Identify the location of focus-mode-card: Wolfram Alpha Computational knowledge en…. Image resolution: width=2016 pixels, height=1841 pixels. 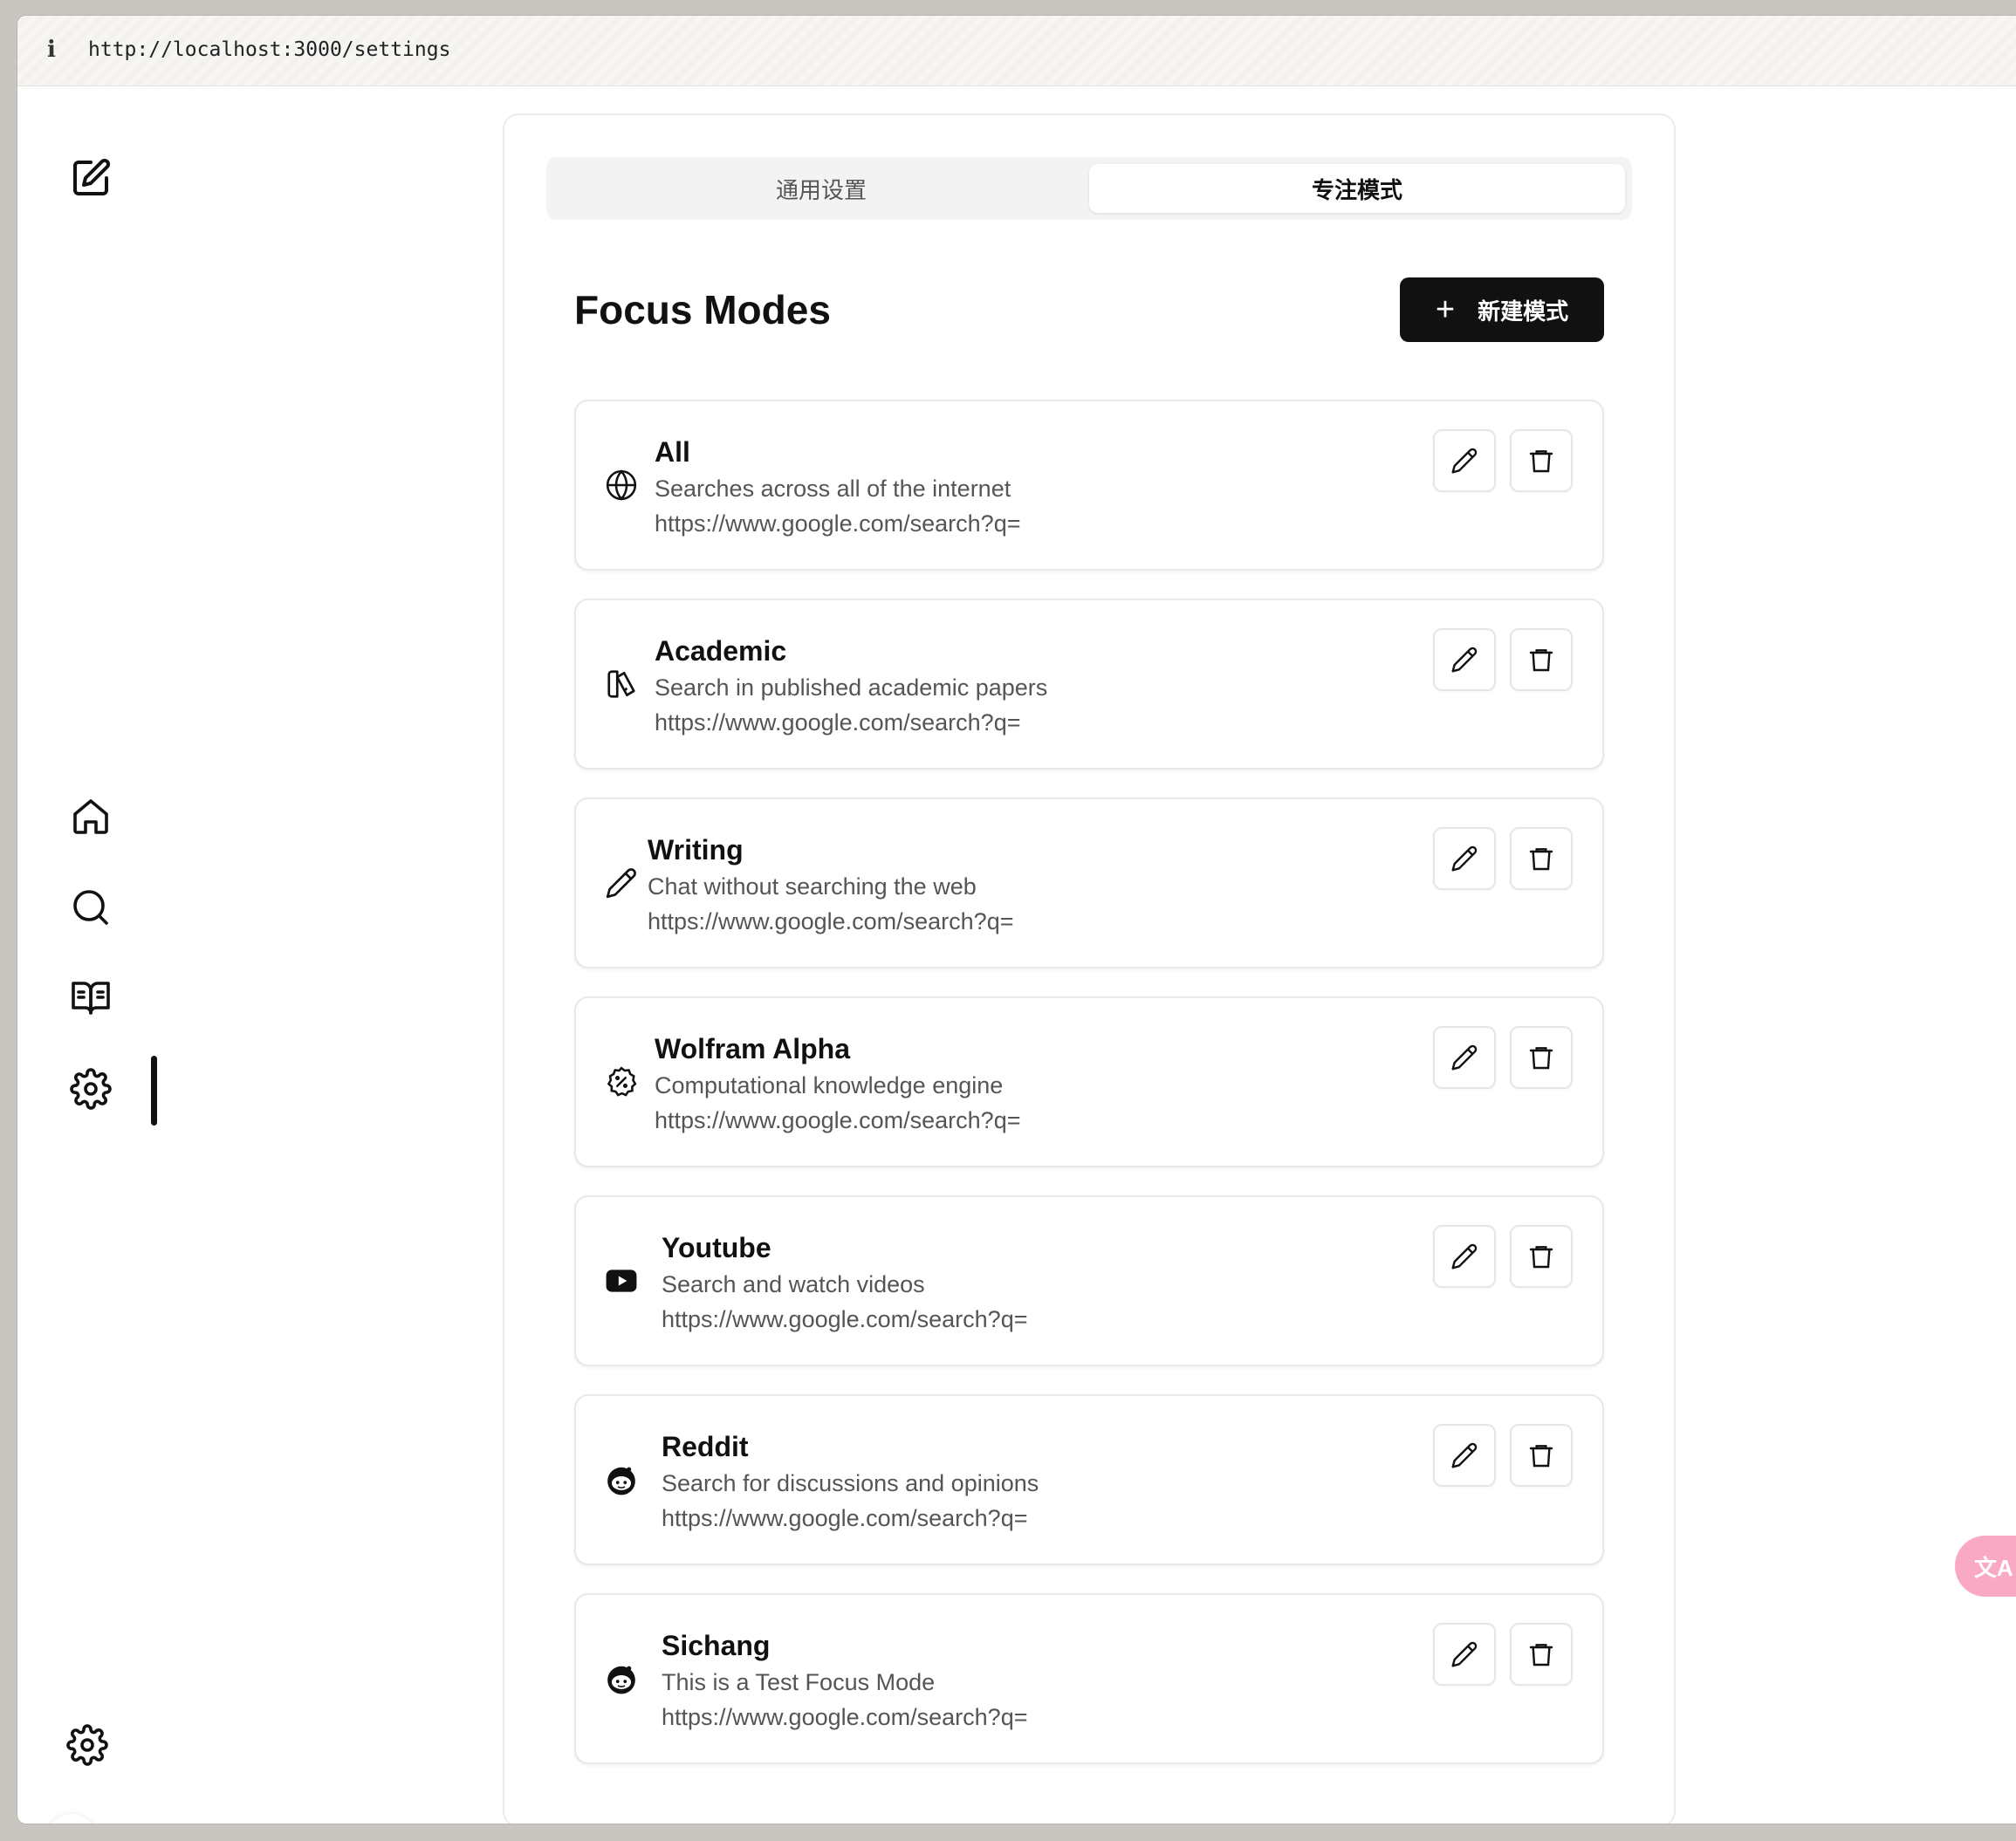
(1089, 1081).